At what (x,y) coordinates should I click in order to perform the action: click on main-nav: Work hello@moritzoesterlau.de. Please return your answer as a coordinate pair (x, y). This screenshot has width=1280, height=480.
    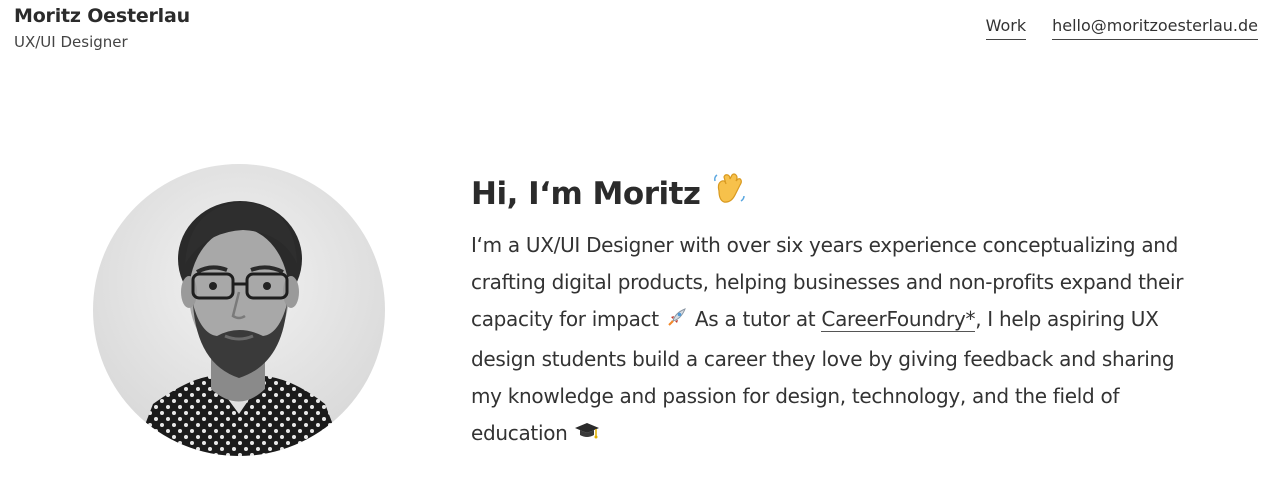
    Looking at the image, I should click on (1121, 27).